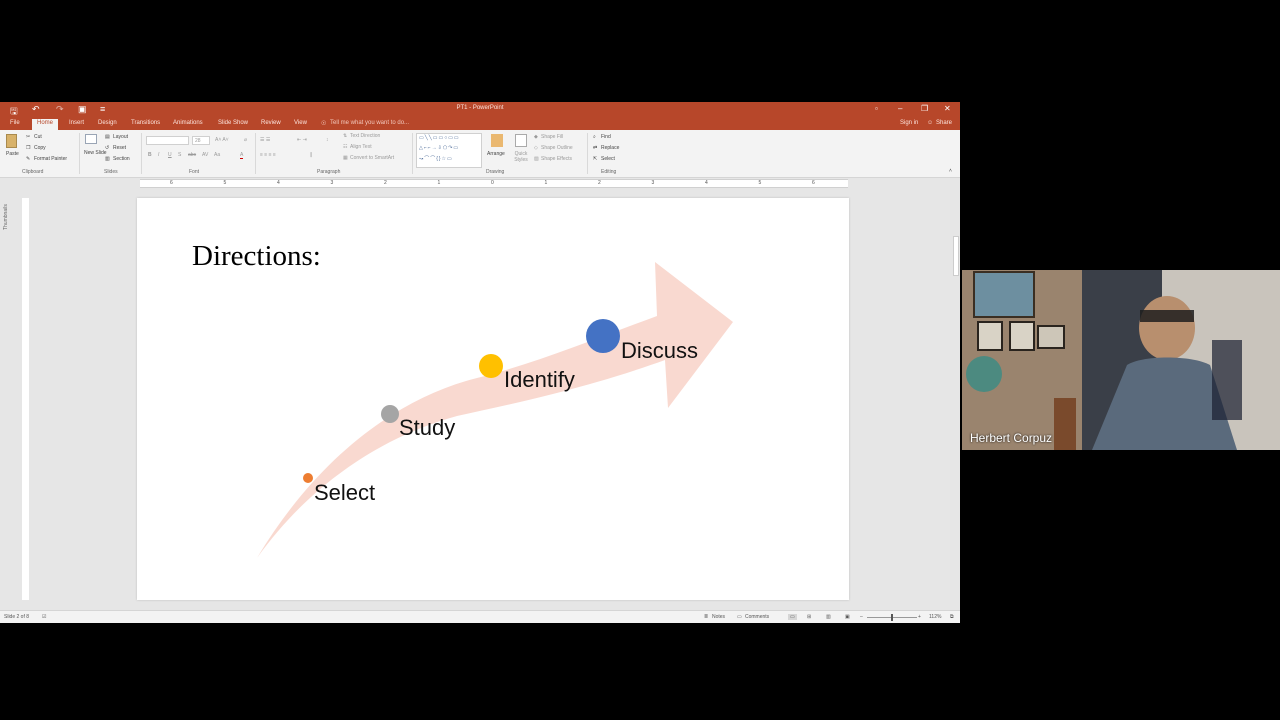  What do you see at coordinates (557, 148) in the screenshot?
I see `shape-outline-button: Shape Outline` at bounding box center [557, 148].